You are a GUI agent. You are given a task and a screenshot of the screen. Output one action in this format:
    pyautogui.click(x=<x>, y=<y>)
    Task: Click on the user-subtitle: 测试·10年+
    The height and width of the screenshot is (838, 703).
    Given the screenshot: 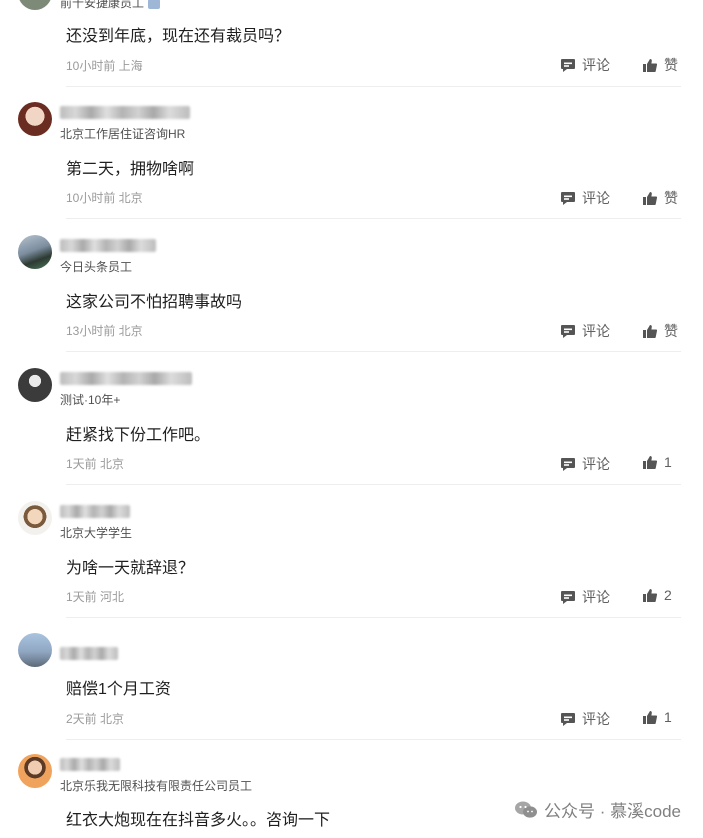 What is the action you would take?
    pyautogui.click(x=90, y=400)
    